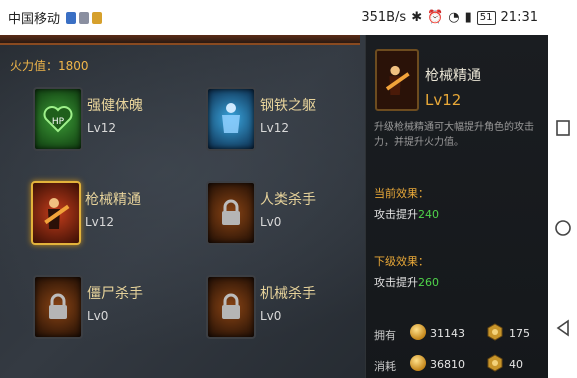 This screenshot has width=577, height=378. What do you see at coordinates (34, 19) in the screenshot?
I see `carrier-label: 中国移动` at bounding box center [34, 19].